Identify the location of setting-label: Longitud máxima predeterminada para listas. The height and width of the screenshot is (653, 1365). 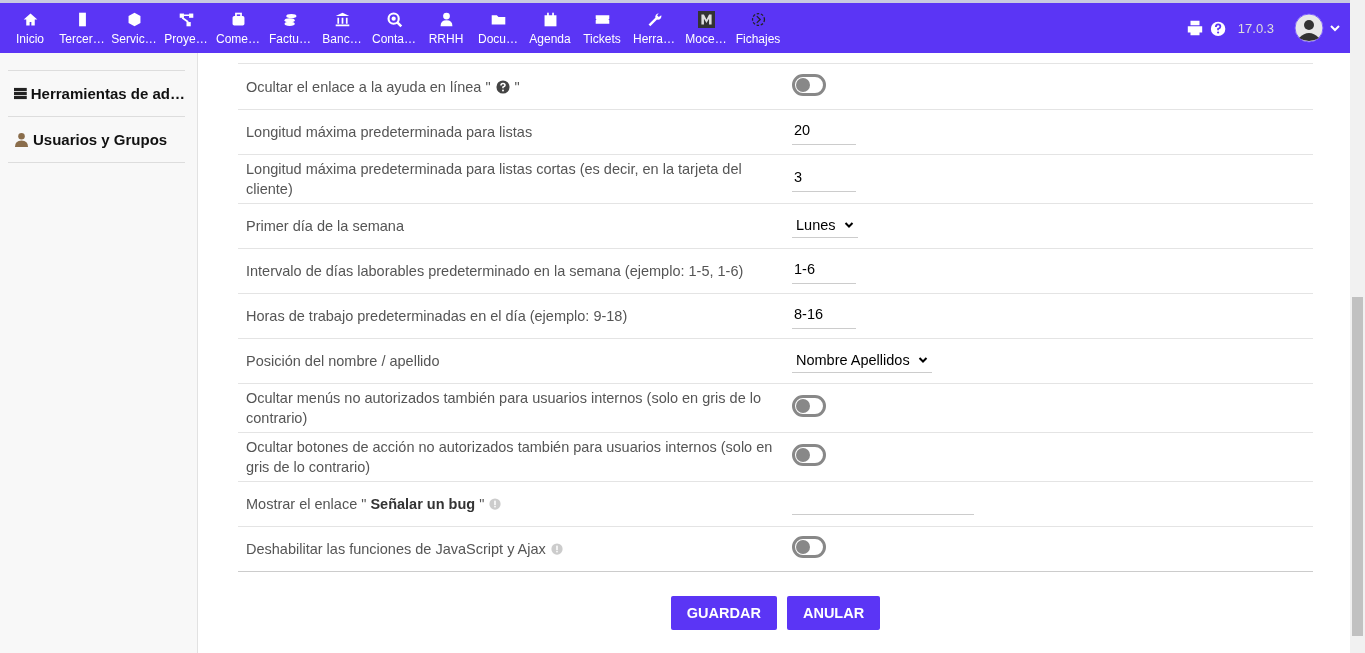
(389, 132).